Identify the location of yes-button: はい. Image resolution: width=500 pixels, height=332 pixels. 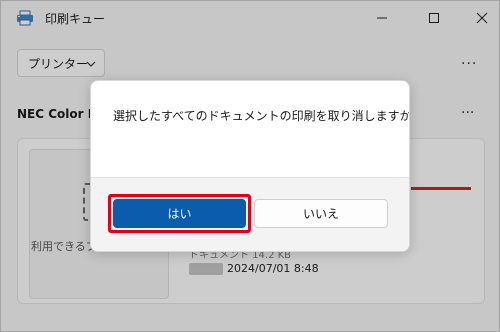
(179, 213).